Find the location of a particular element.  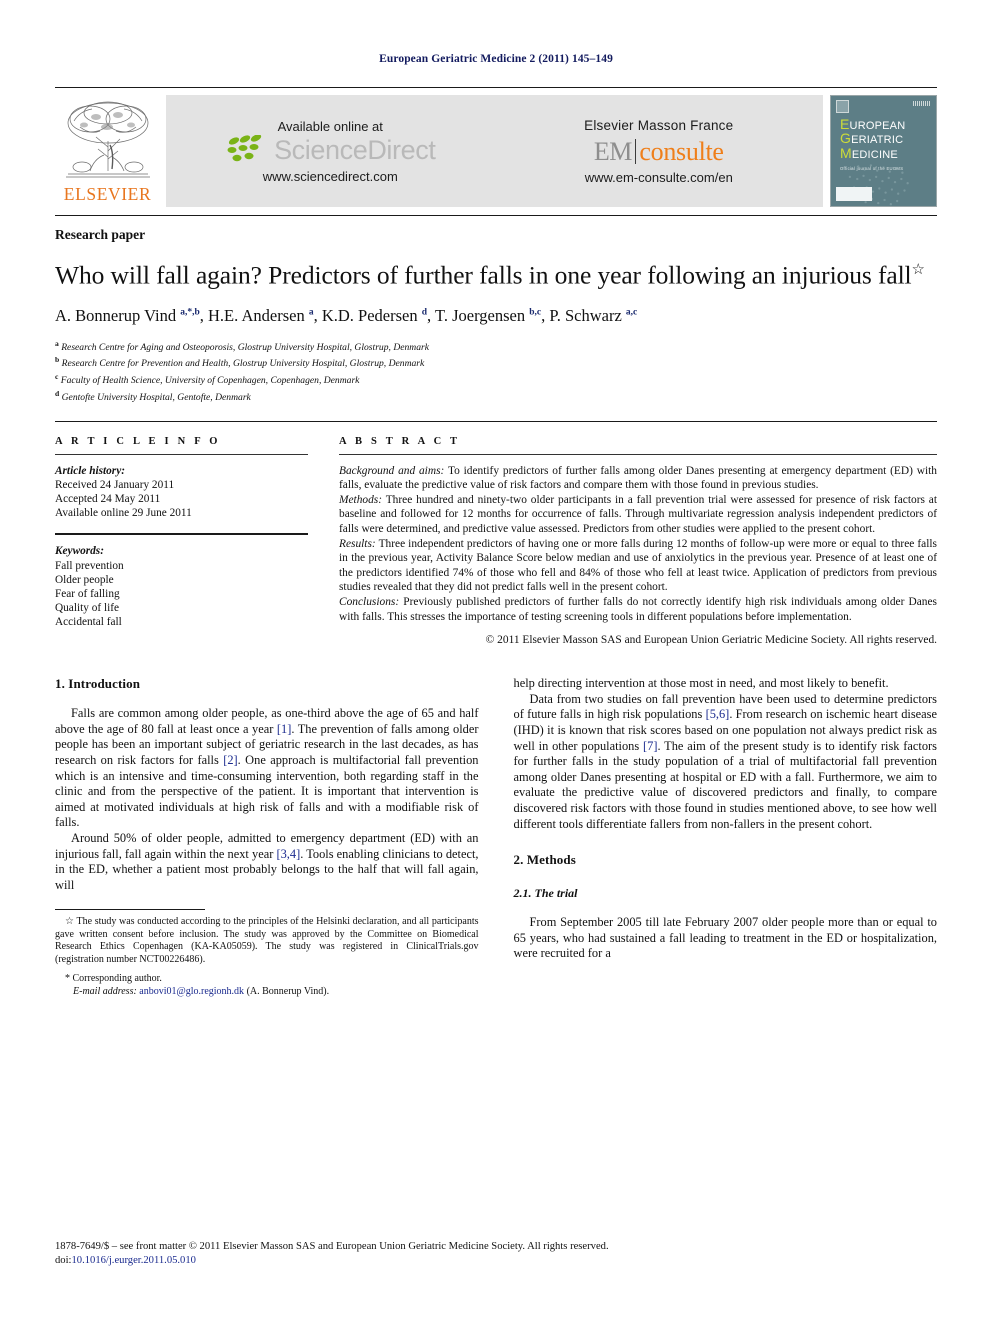

abstract-section-label: Methods: is located at coordinates (361, 499).